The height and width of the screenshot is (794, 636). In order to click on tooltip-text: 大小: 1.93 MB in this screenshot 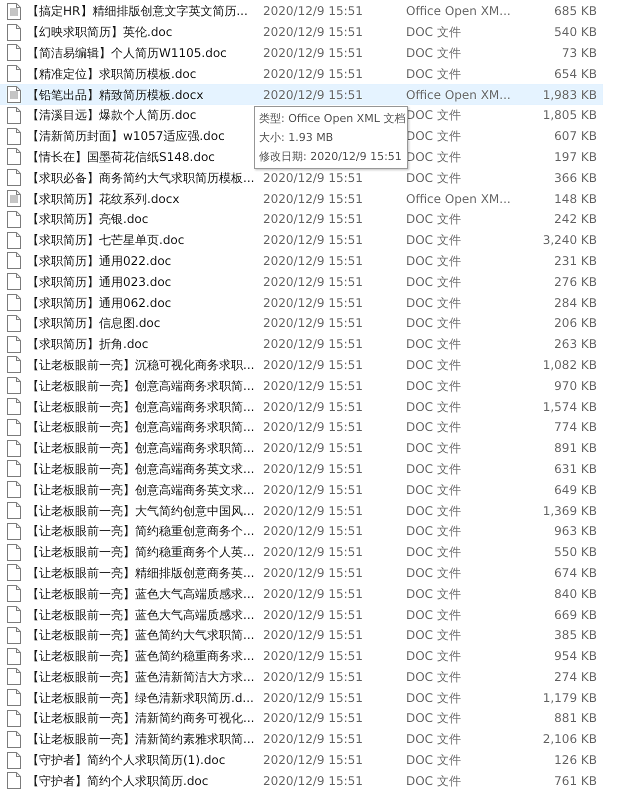, I will do `click(296, 138)`.